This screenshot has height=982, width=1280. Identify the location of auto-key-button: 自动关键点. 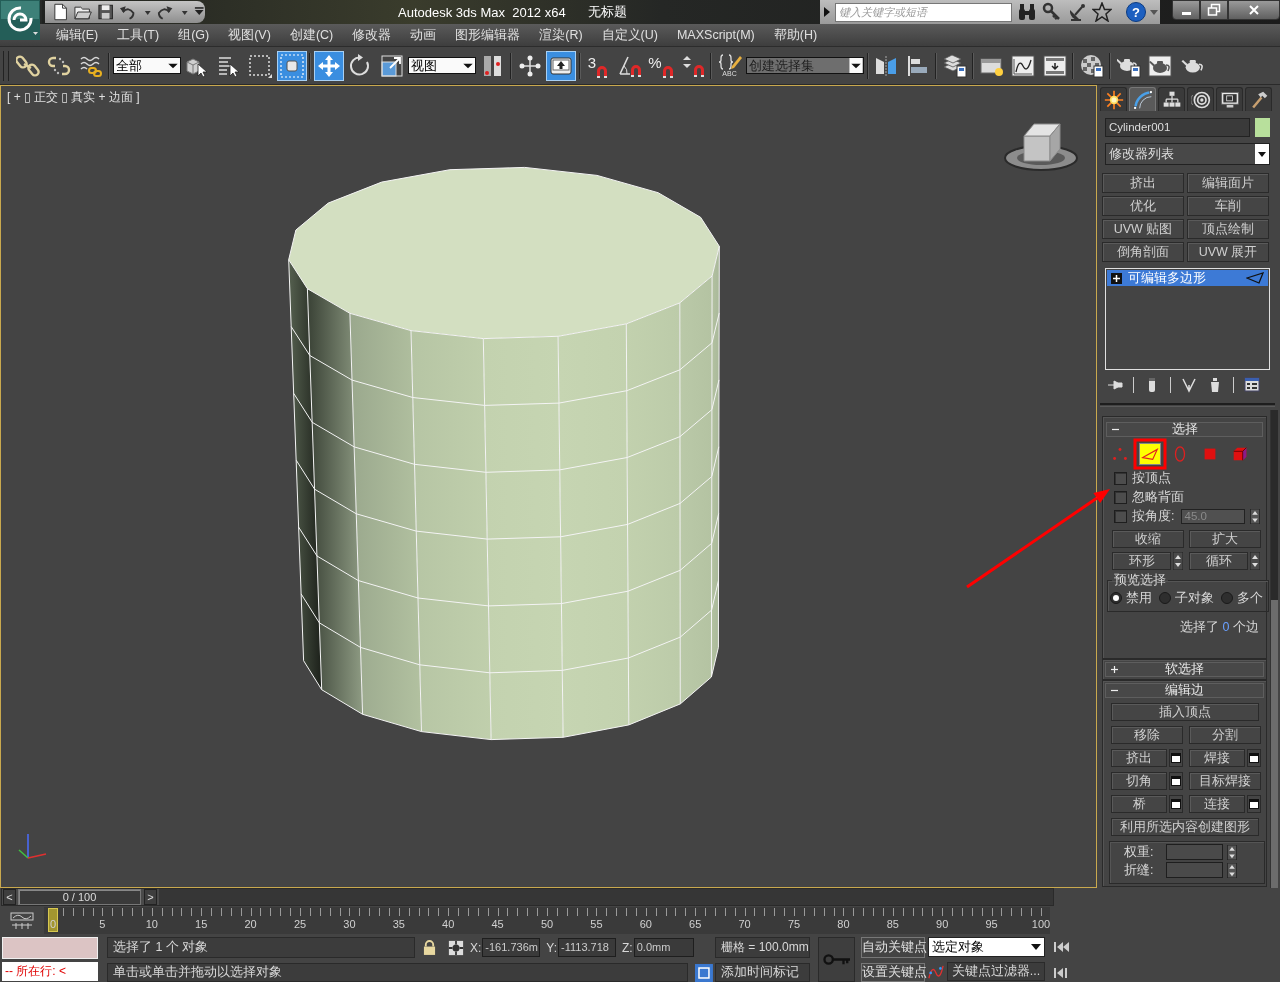
(893, 947).